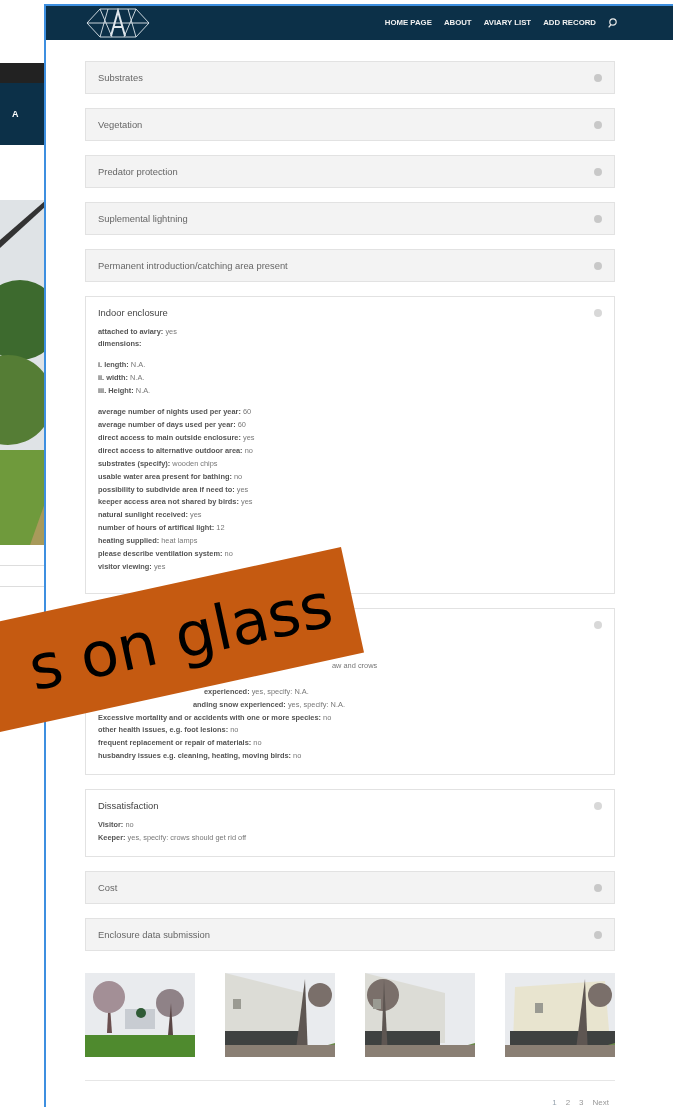 Image resolution: width=673 pixels, height=1107 pixels. What do you see at coordinates (350, 934) in the screenshot?
I see `accordion-panel: Enclosure data submission` at bounding box center [350, 934].